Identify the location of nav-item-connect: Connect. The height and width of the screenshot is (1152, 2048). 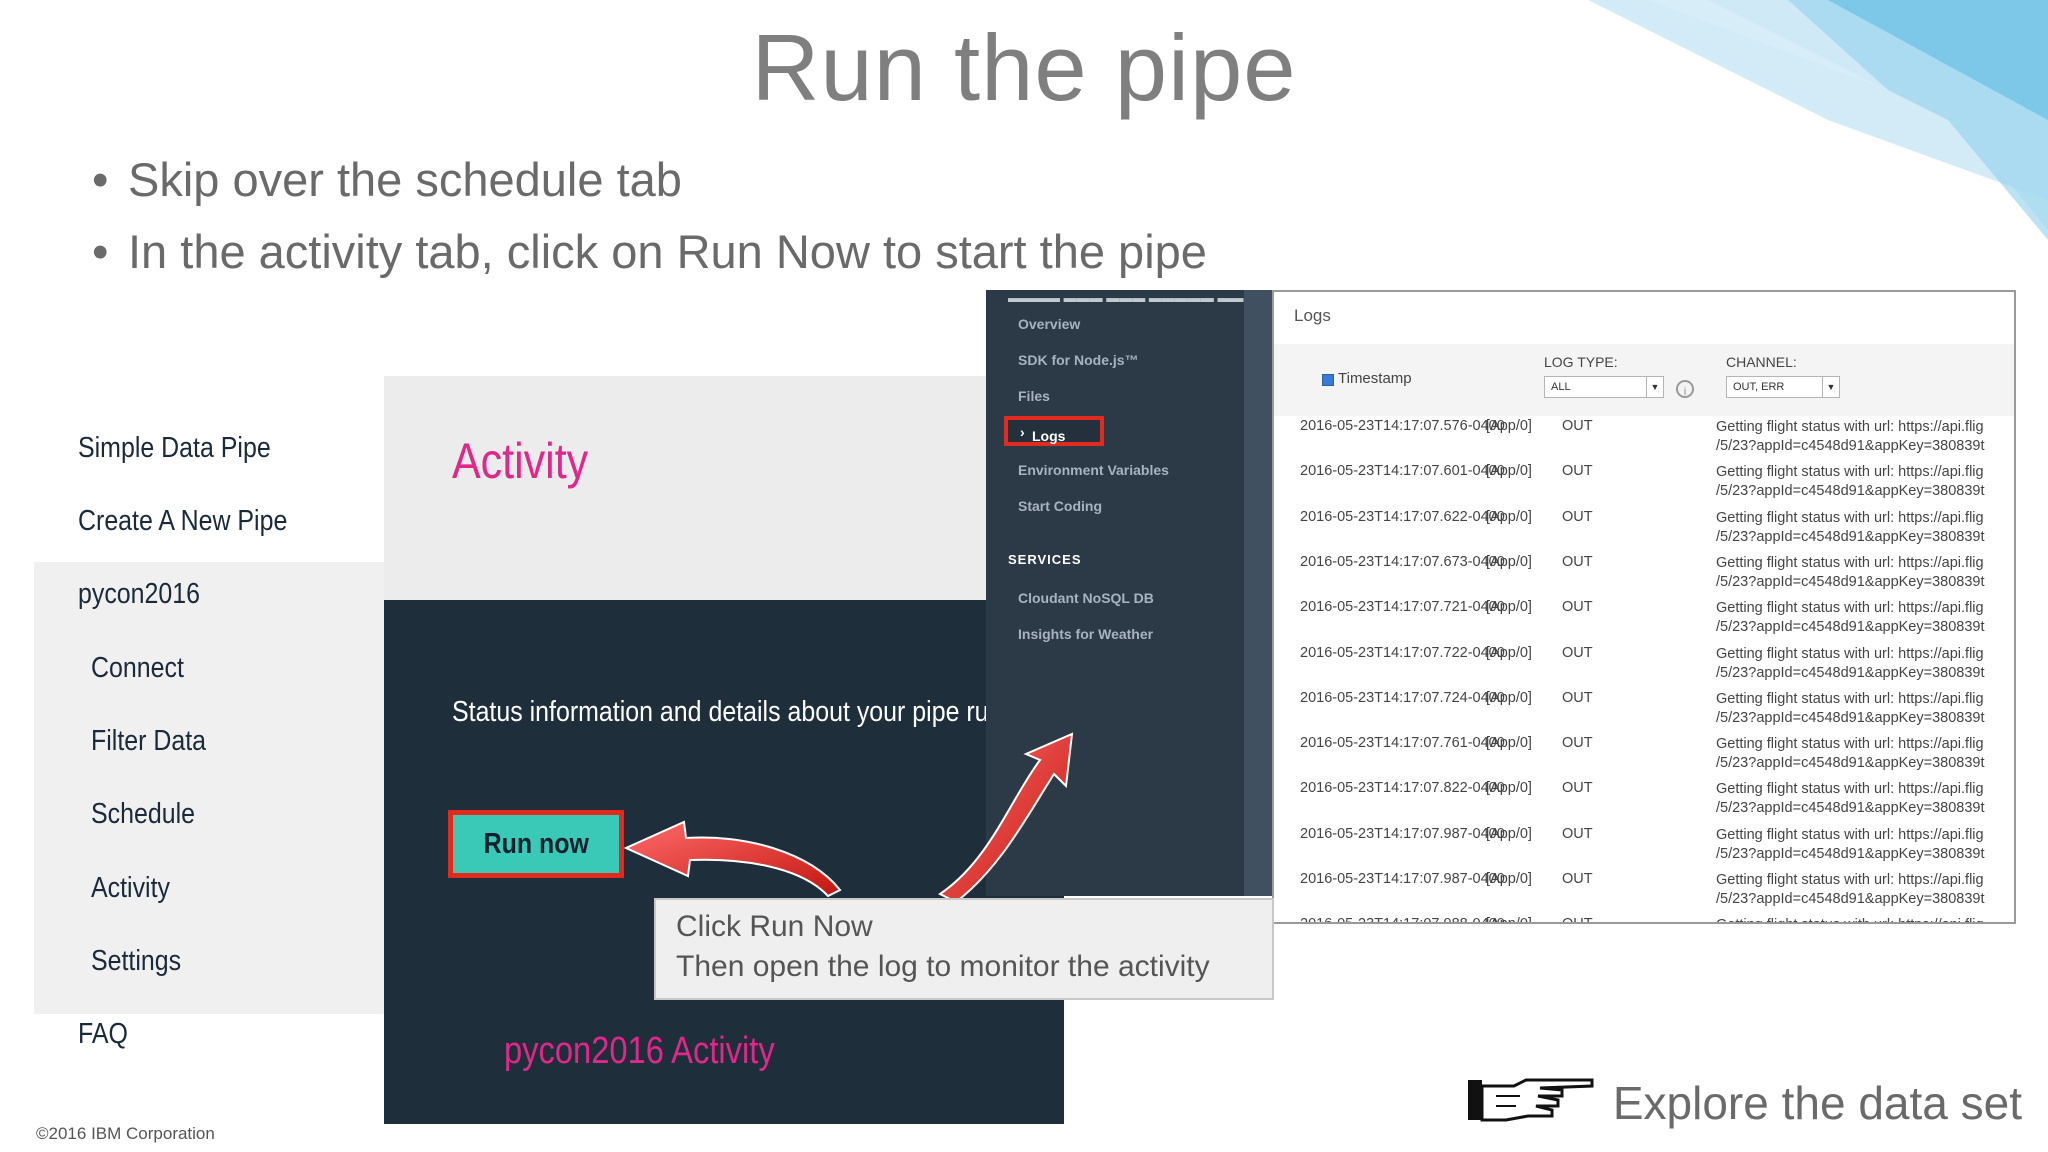
(137, 668).